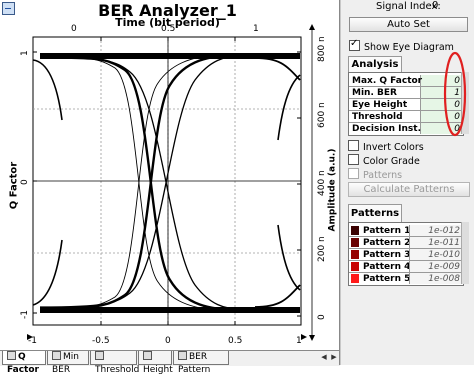 This screenshot has height=377, width=474. Describe the element at coordinates (32, 341) in the screenshot. I see `x-tick: -1` at that location.